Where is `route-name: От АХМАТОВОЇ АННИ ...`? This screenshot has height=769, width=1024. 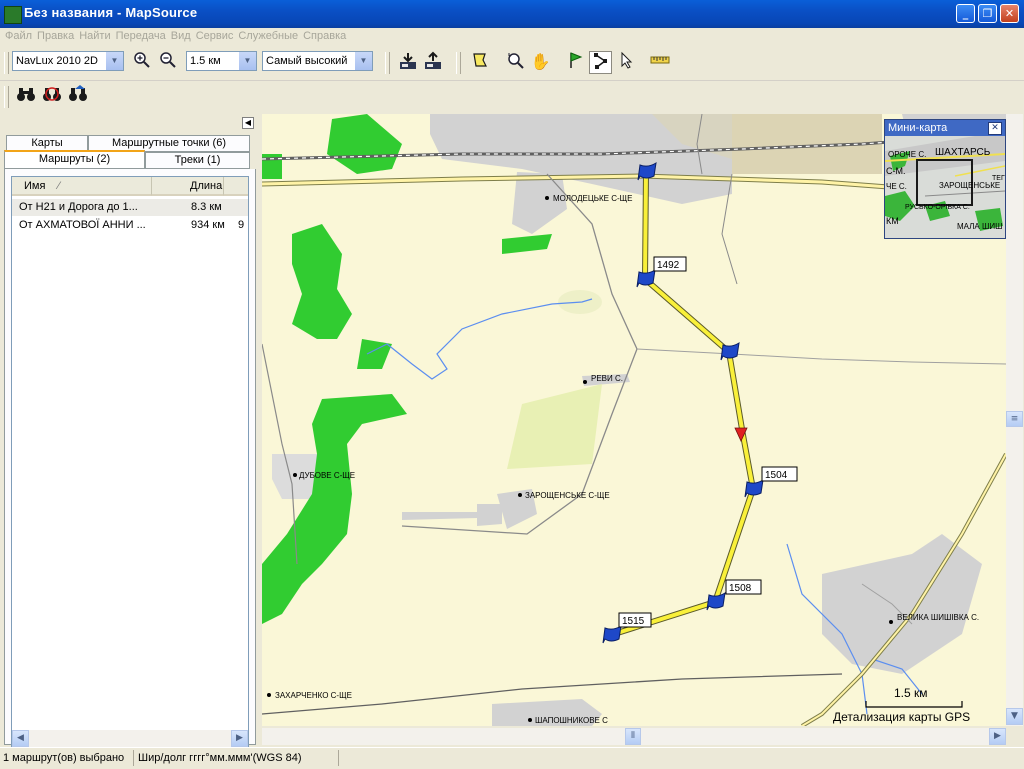 route-name: От АХМАТОВОЇ АННИ ... is located at coordinates (82, 225).